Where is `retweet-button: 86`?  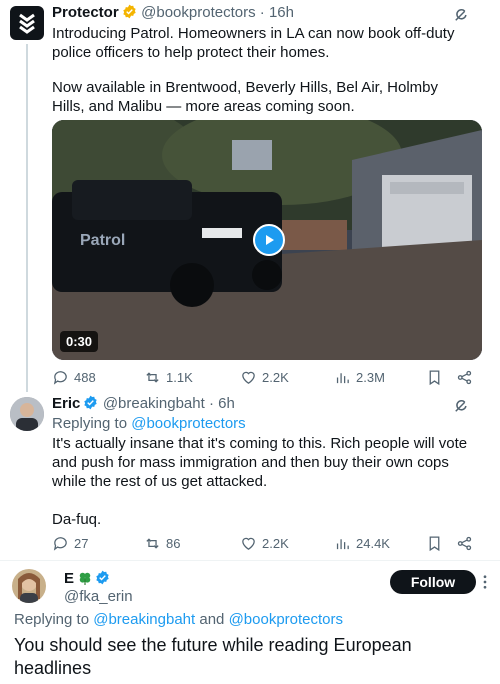
retweet-button: 86 is located at coordinates (162, 543).